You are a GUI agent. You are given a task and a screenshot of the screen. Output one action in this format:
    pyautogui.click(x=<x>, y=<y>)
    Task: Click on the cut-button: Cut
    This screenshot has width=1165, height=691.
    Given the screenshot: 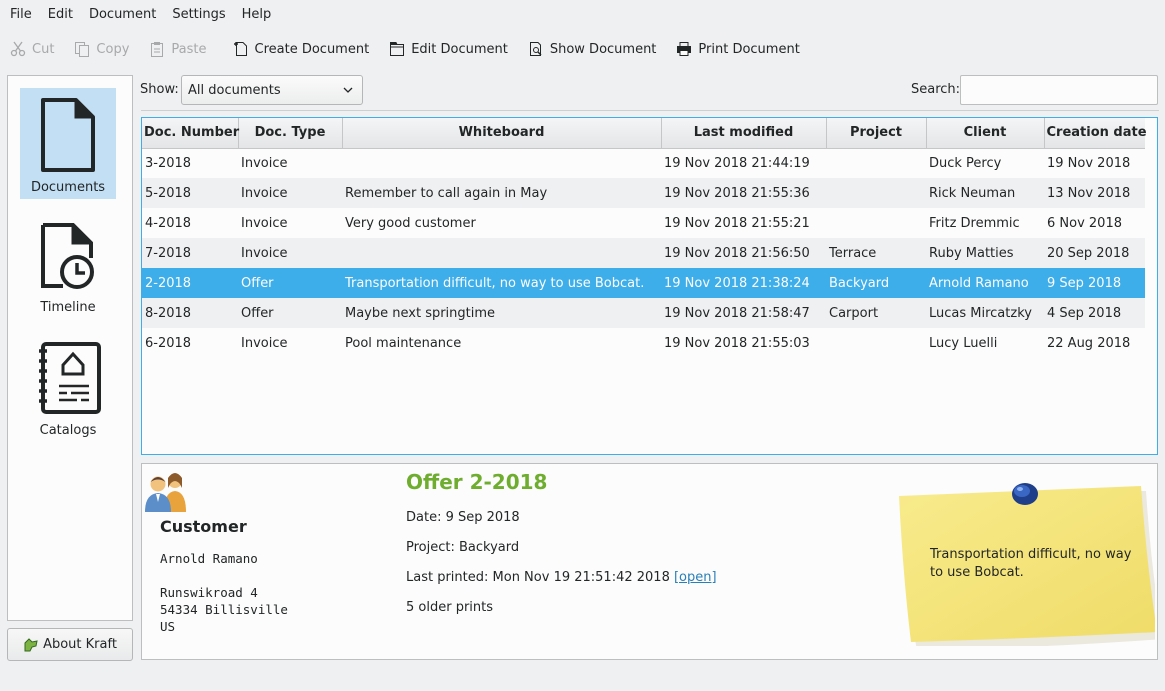 What is the action you would take?
    pyautogui.click(x=32, y=49)
    